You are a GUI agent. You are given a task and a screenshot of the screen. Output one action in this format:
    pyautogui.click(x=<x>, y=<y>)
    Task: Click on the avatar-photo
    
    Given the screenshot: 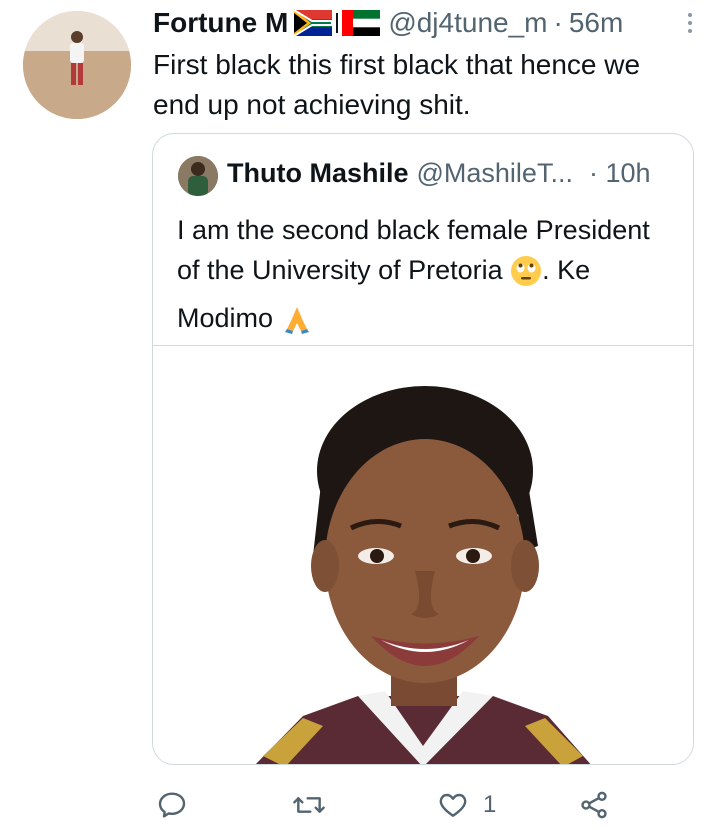 What is the action you would take?
    pyautogui.click(x=77, y=65)
    